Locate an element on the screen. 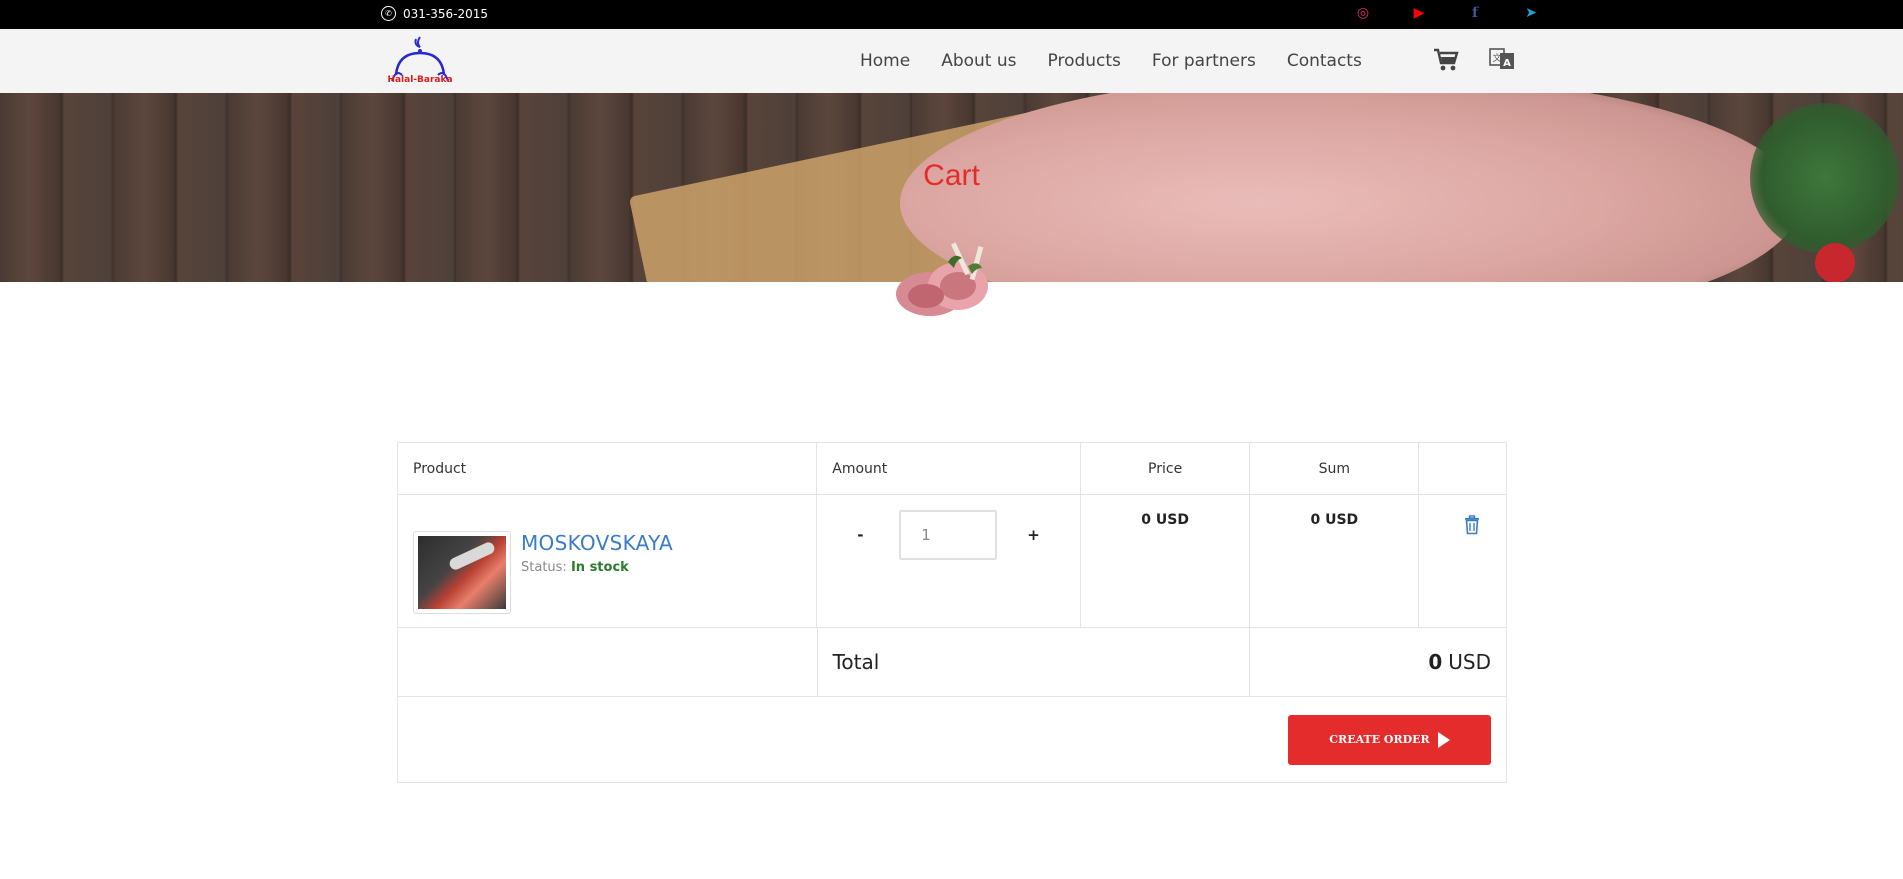 Image resolution: width=1903 pixels, height=879 pixels. phone-icon: ✆ is located at coordinates (388, 13).